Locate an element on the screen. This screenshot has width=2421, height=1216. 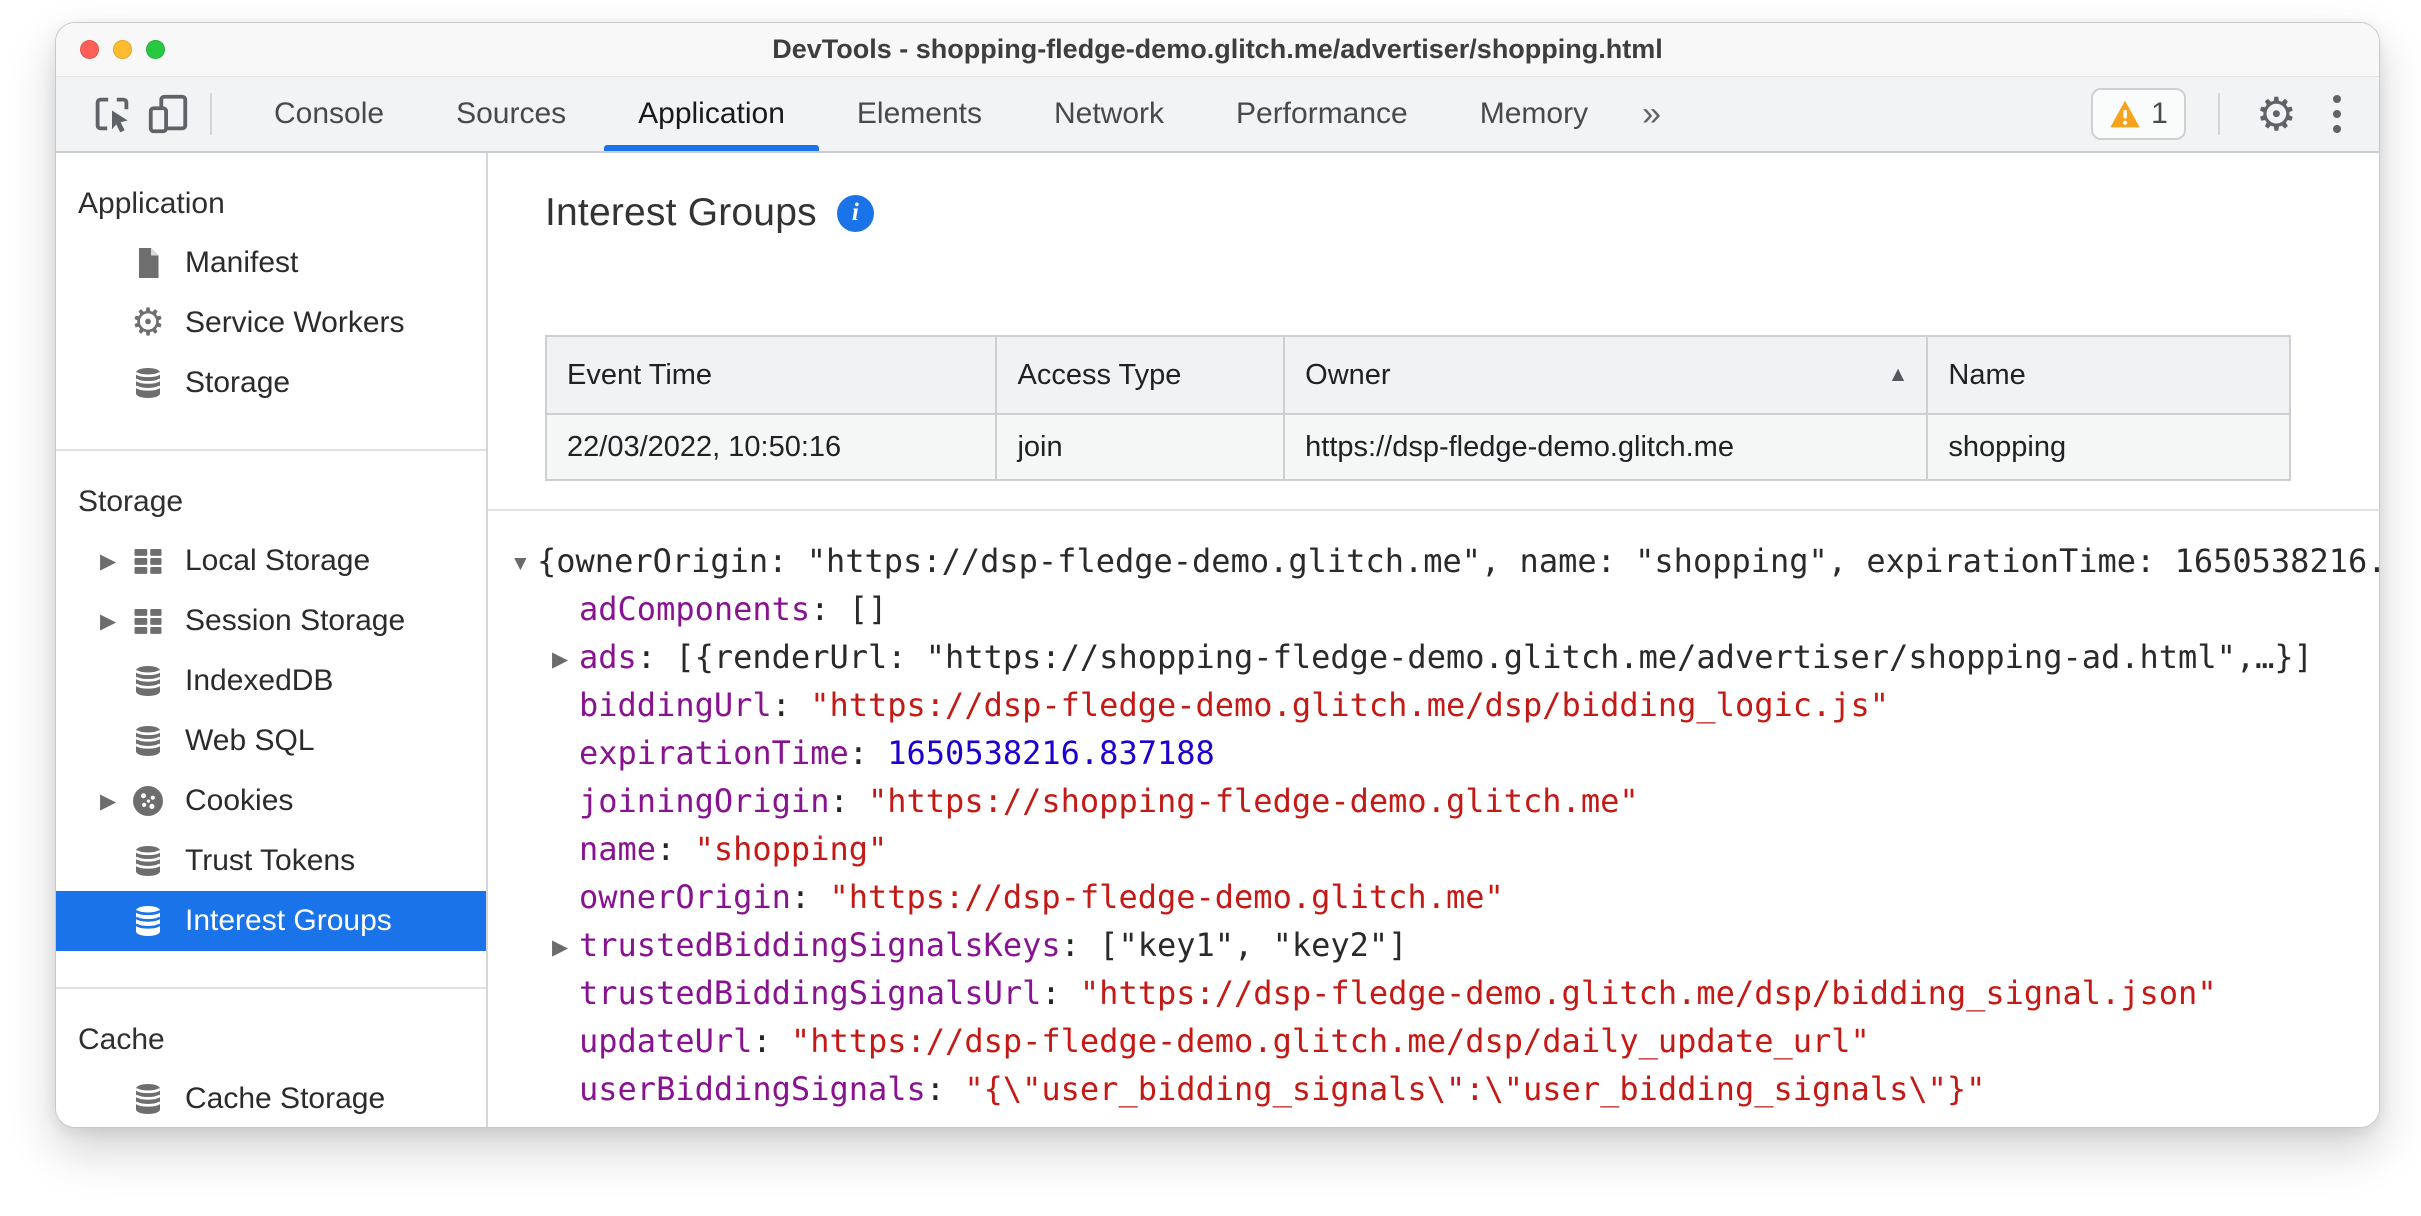
sidebar-item-web-sql: Web SQL is located at coordinates (271, 741).